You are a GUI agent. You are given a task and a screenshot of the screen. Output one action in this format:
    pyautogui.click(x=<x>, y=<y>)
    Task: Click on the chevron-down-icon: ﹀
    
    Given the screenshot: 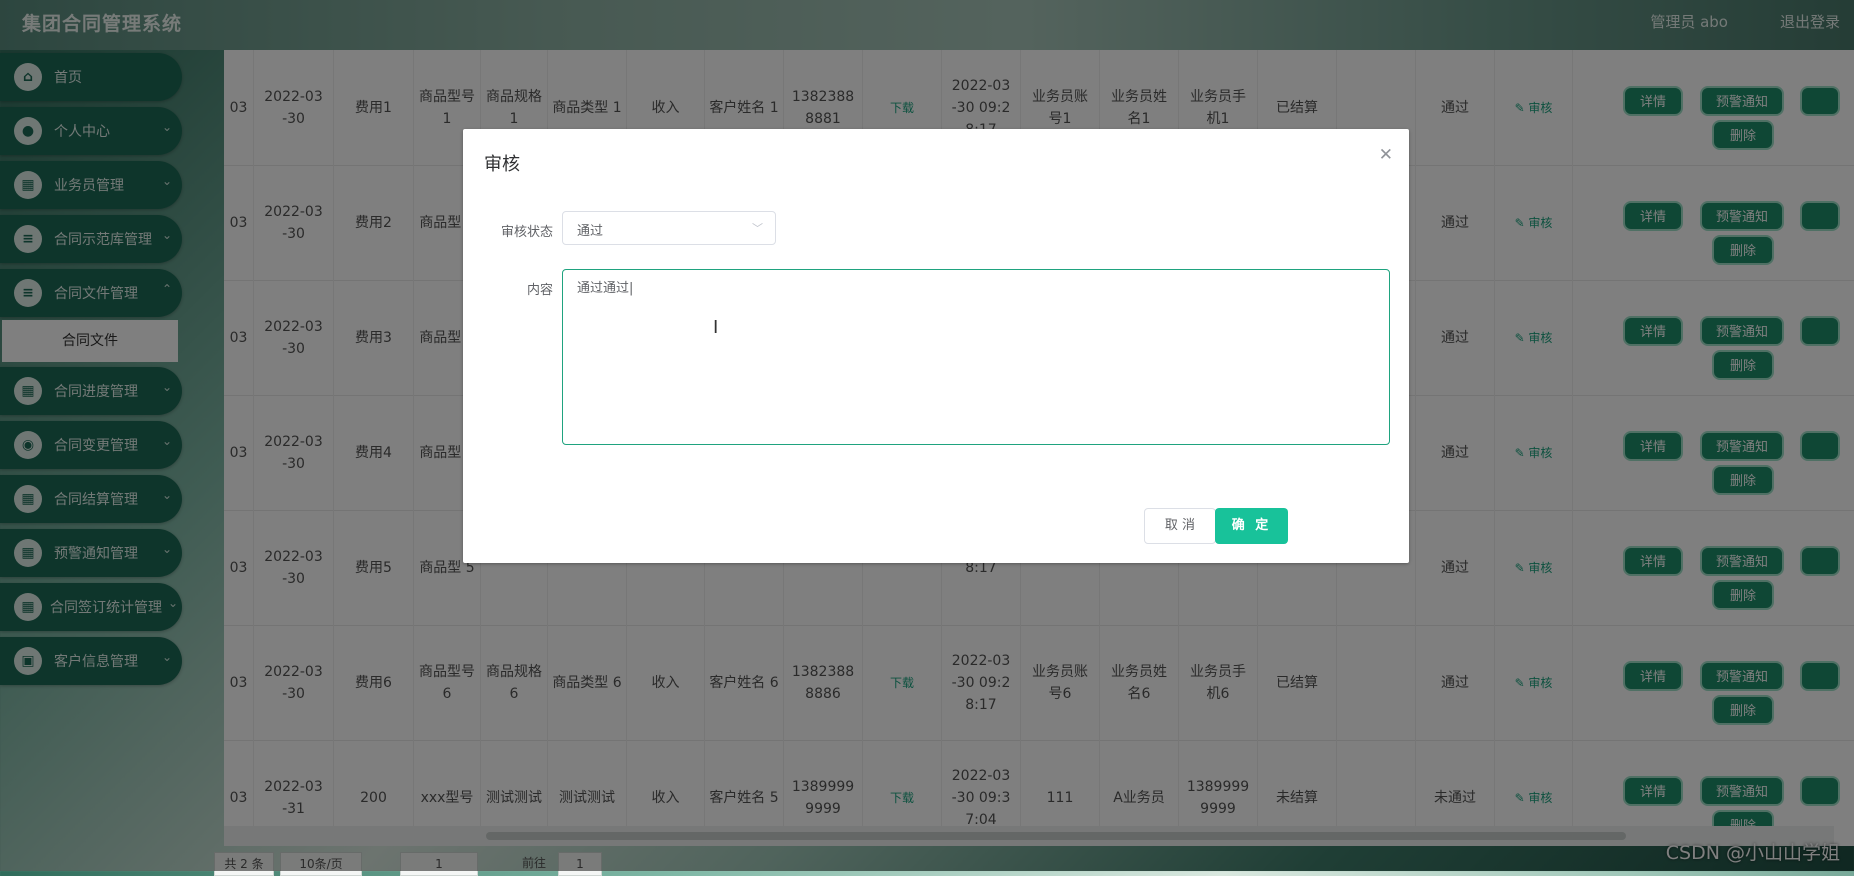 What is the action you would take?
    pyautogui.click(x=757, y=228)
    